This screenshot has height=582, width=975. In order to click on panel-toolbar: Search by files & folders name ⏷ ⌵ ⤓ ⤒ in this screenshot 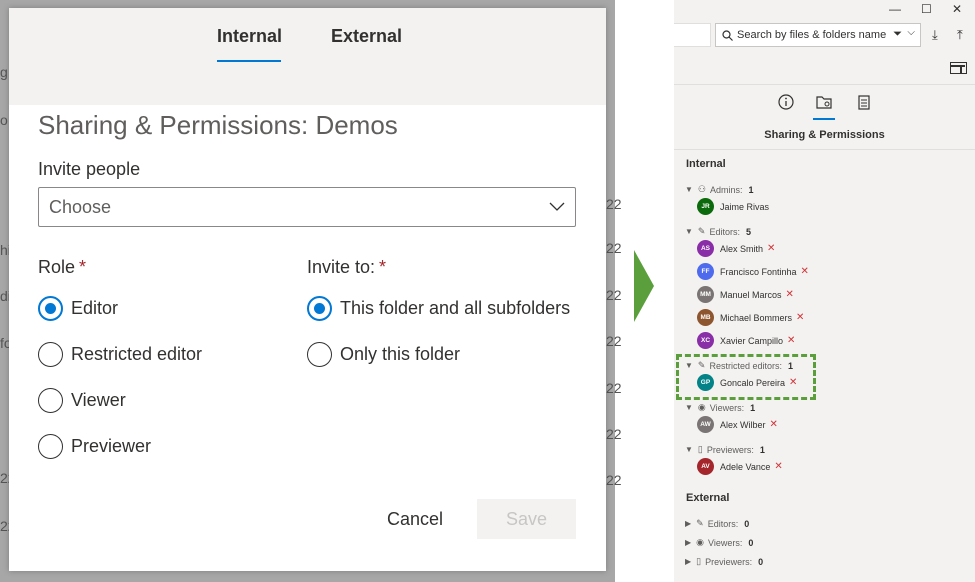, I will do `click(824, 36)`.